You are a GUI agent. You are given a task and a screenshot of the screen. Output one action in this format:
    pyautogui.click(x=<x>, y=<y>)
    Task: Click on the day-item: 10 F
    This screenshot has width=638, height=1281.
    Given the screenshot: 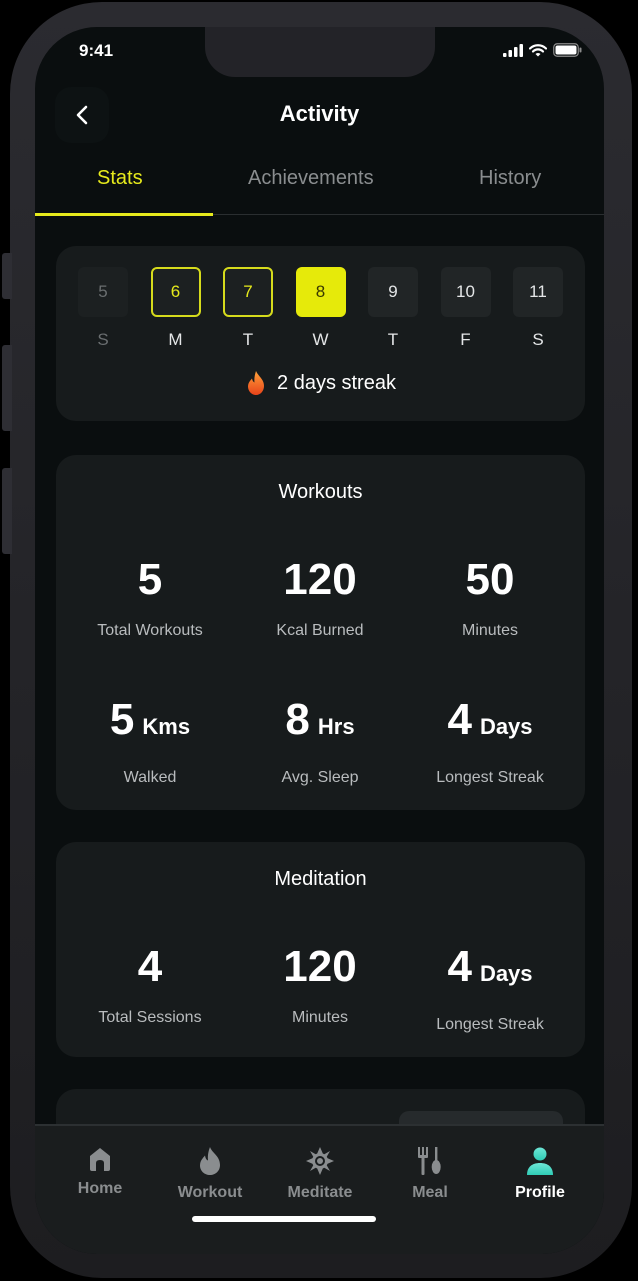 What is the action you would take?
    pyautogui.click(x=465, y=308)
    